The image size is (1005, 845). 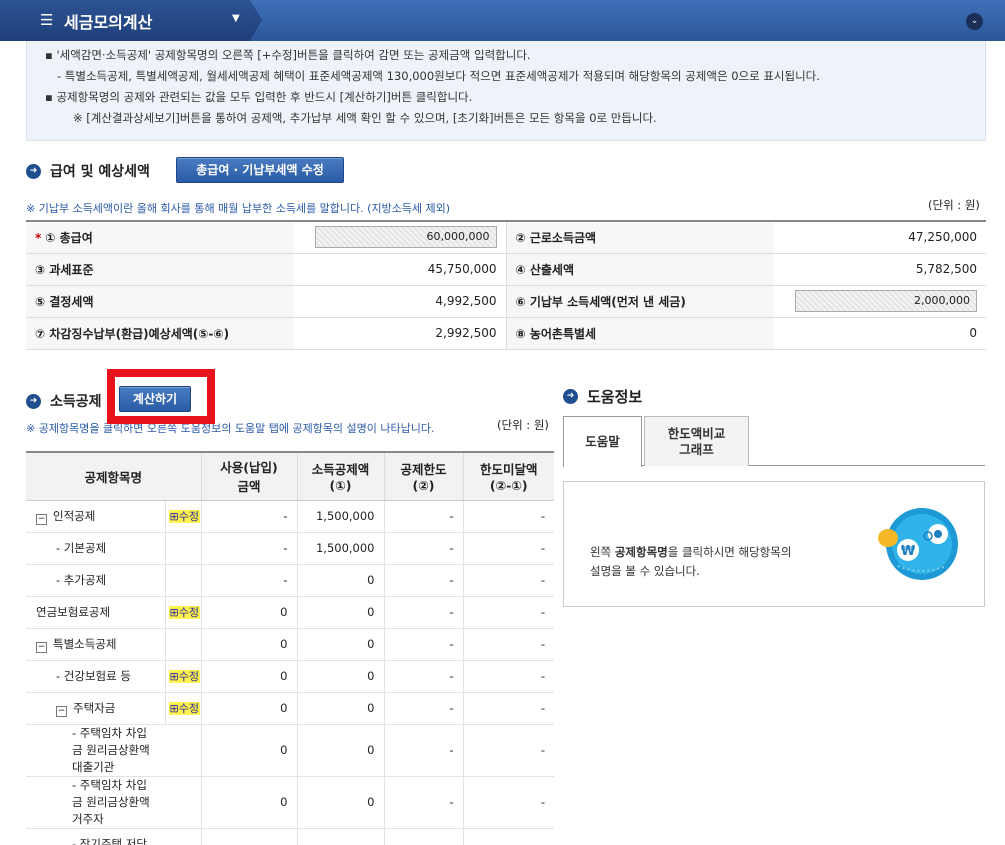 What do you see at coordinates (95, 516) in the screenshot?
I see `deduction-item-personal: − 인적공제` at bounding box center [95, 516].